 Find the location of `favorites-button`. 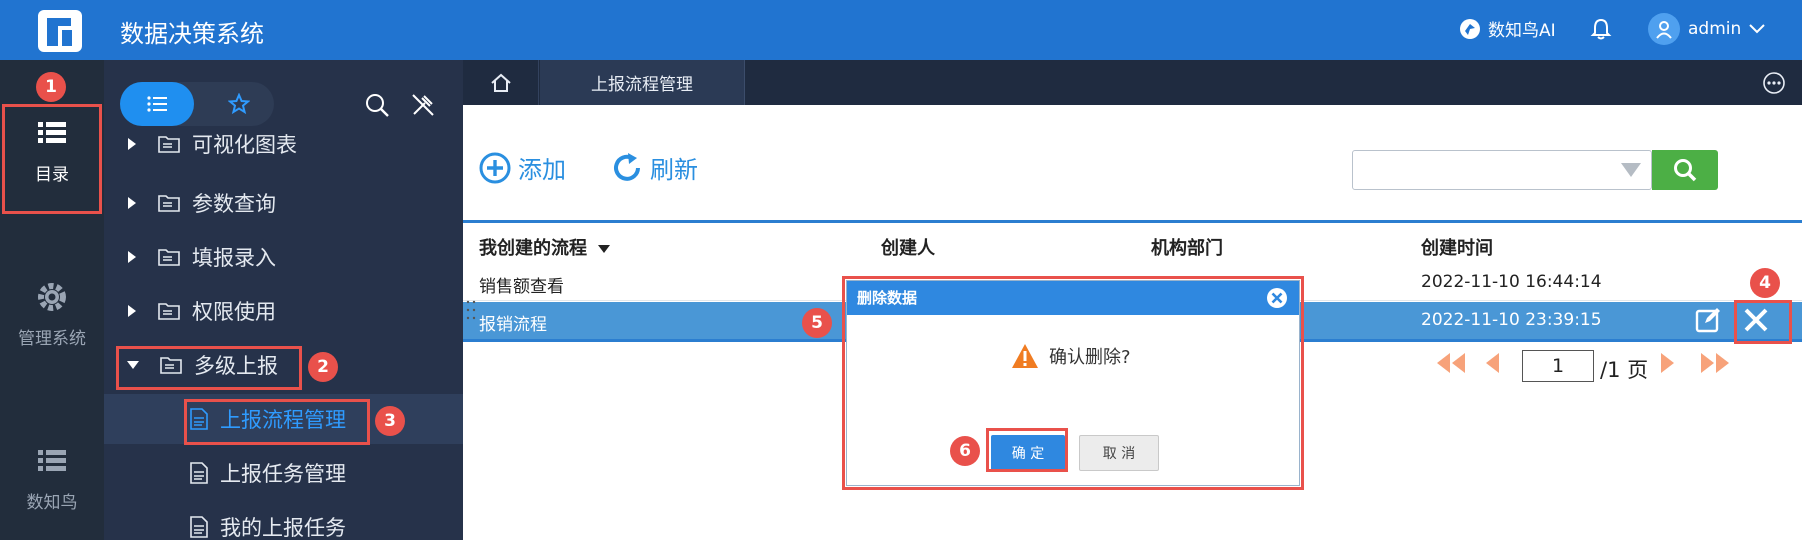

favorites-button is located at coordinates (239, 104).